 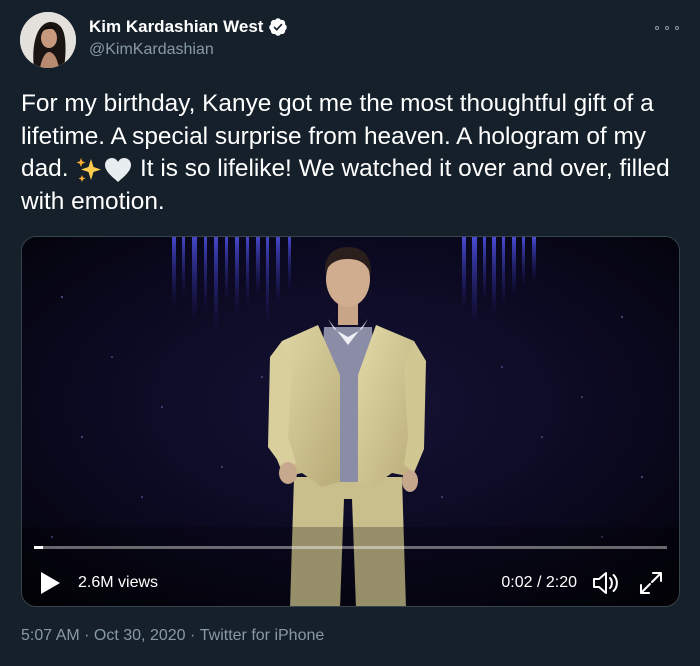 I want to click on verified-badge-icon, so click(x=278, y=27).